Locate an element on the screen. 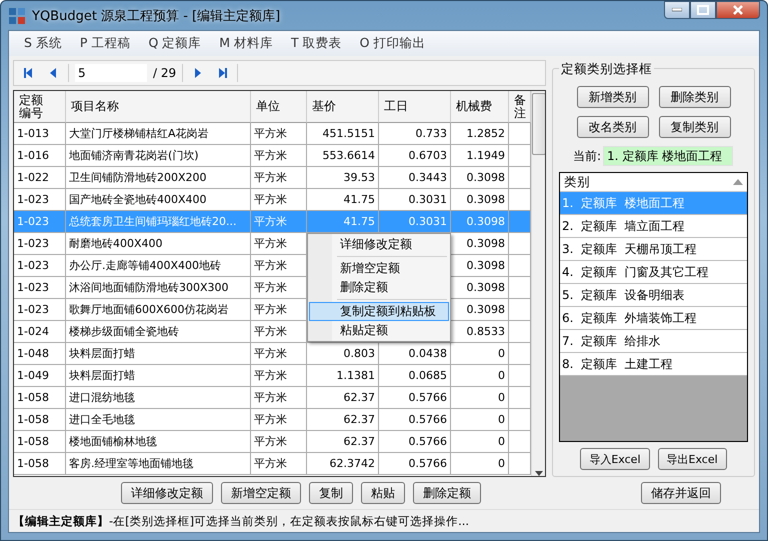  category-button: 复制类别 is located at coordinates (694, 127).